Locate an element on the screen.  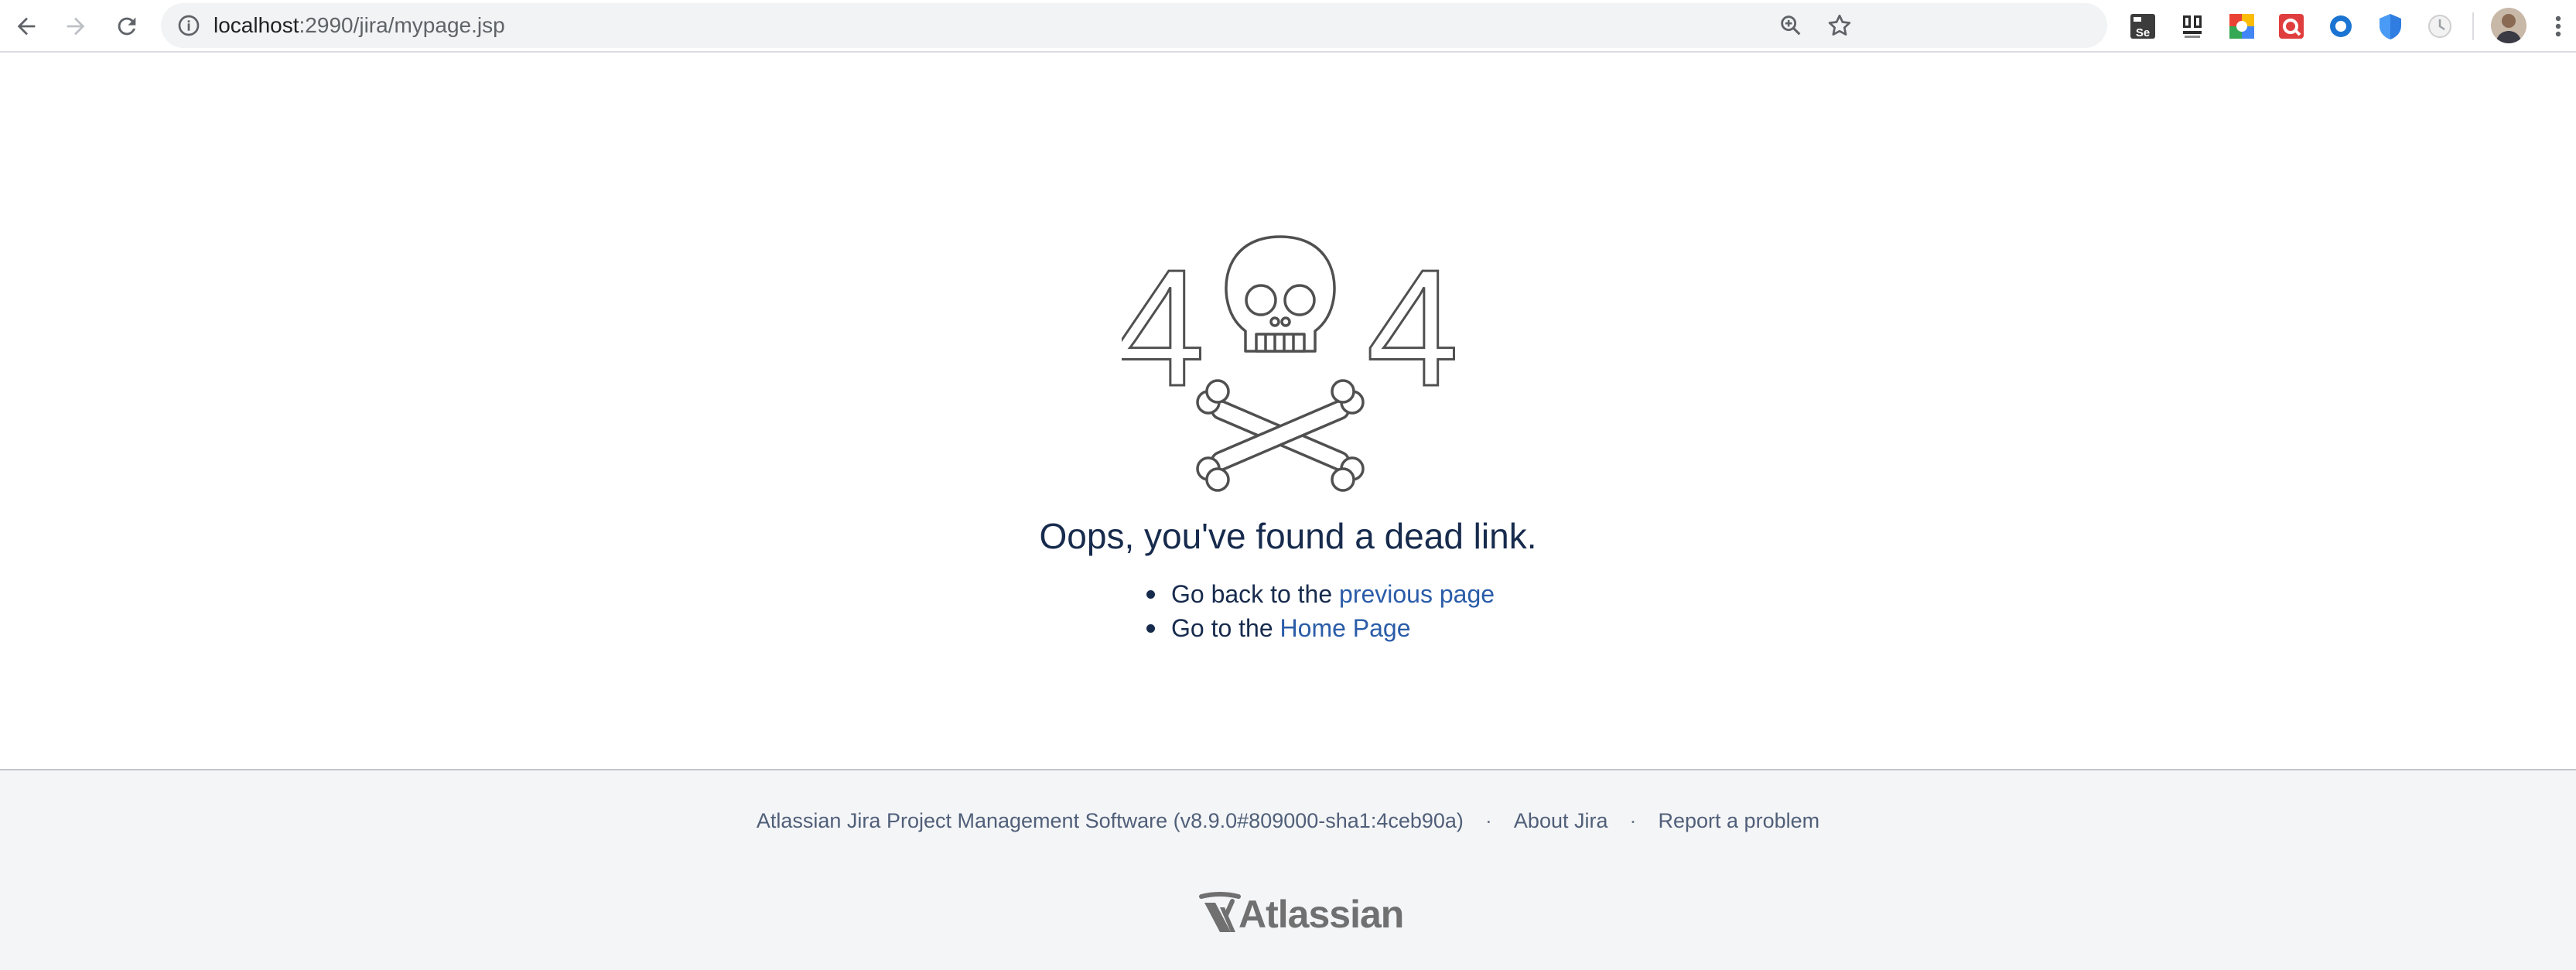
home-page-link: Home Page is located at coordinates (1345, 628).